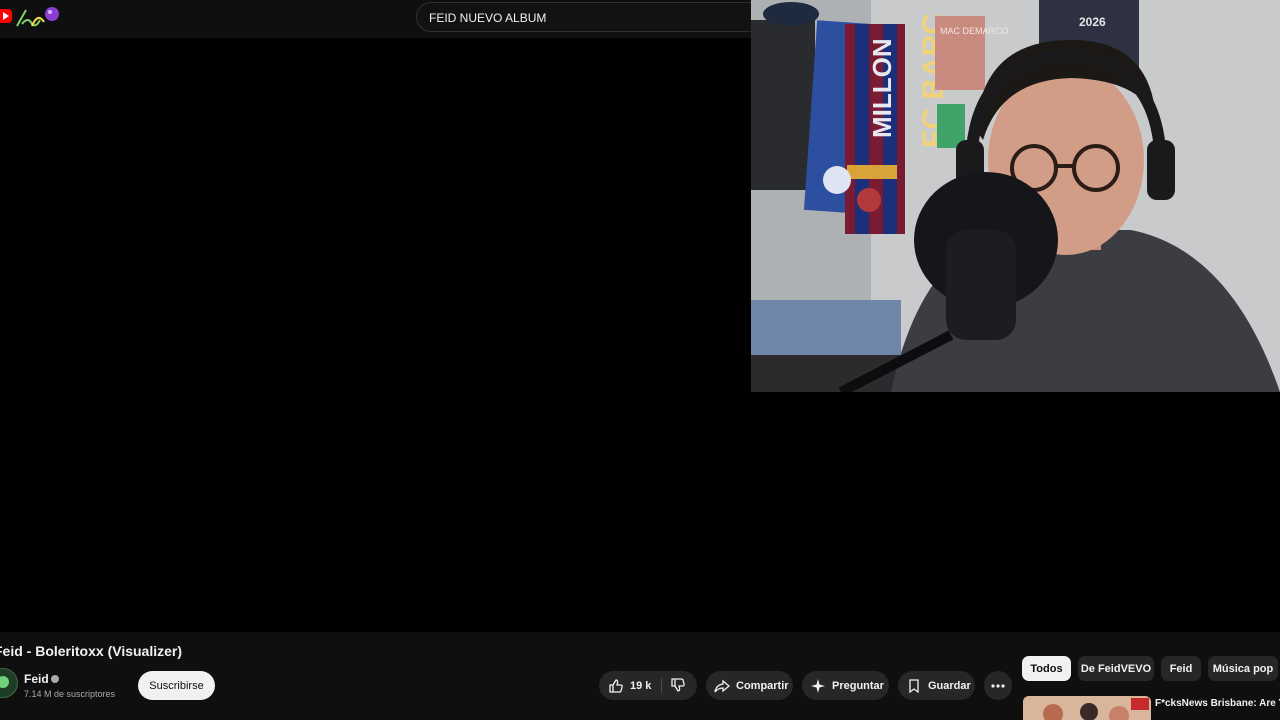 This screenshot has height=720, width=1280. I want to click on verified-badge-icon, so click(55, 679).